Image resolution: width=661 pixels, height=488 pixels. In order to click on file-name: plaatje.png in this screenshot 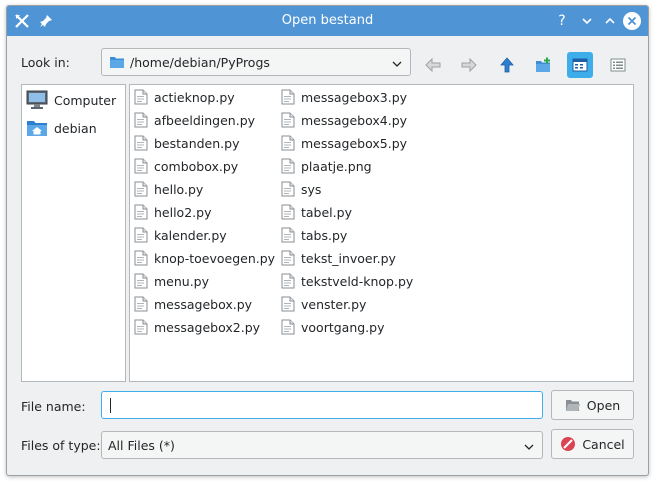, I will do `click(336, 166)`.